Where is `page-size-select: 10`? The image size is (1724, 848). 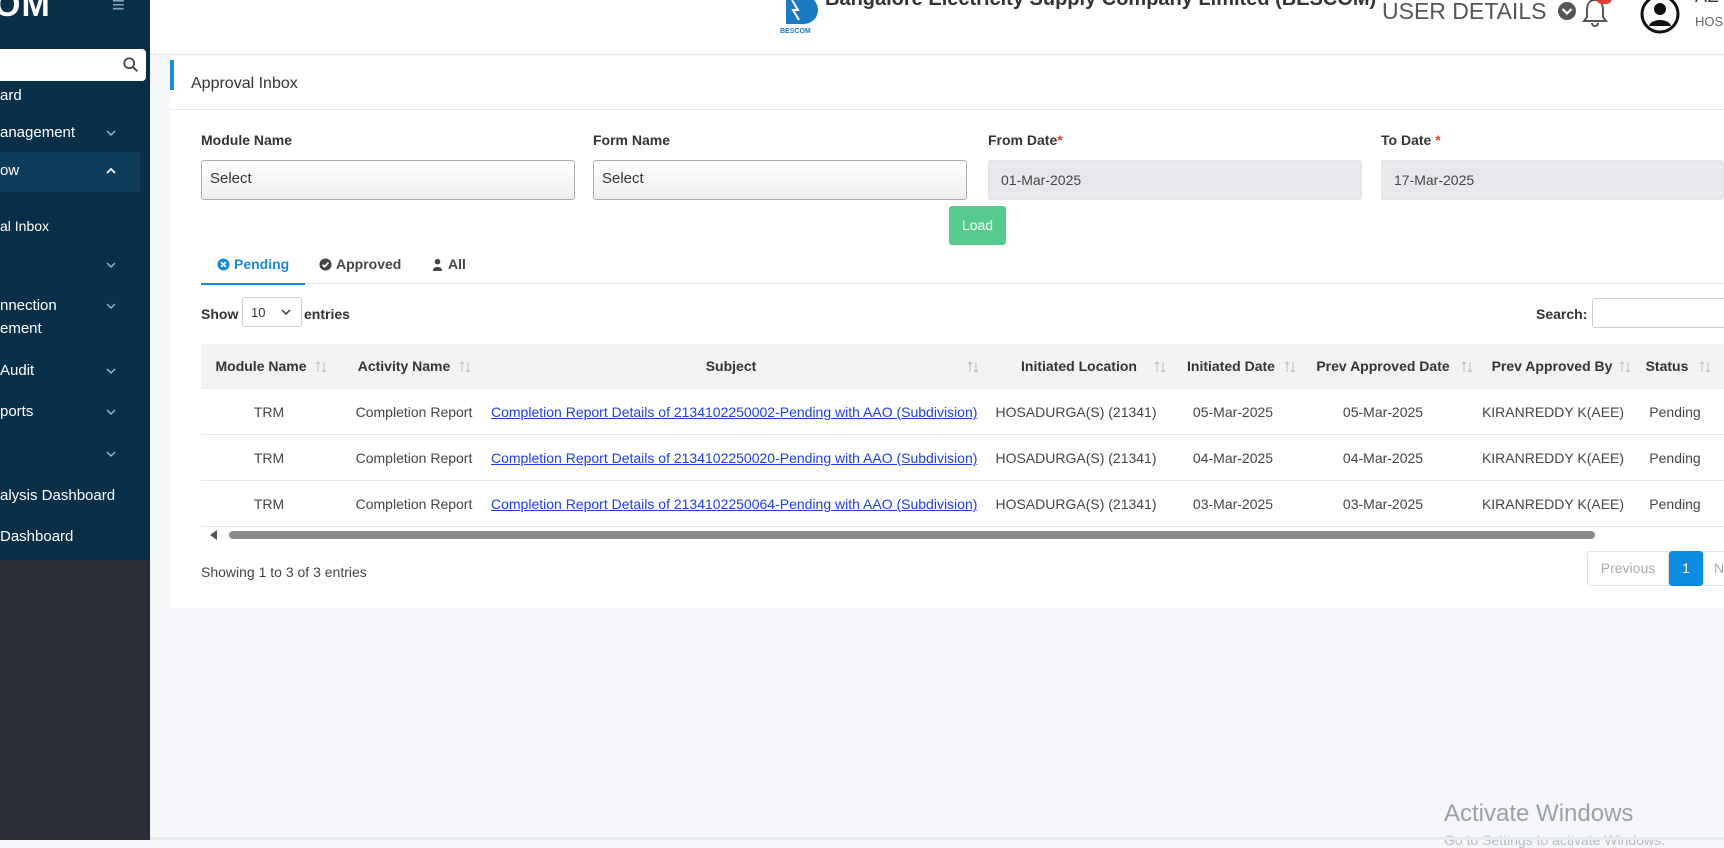 page-size-select: 10 is located at coordinates (272, 312).